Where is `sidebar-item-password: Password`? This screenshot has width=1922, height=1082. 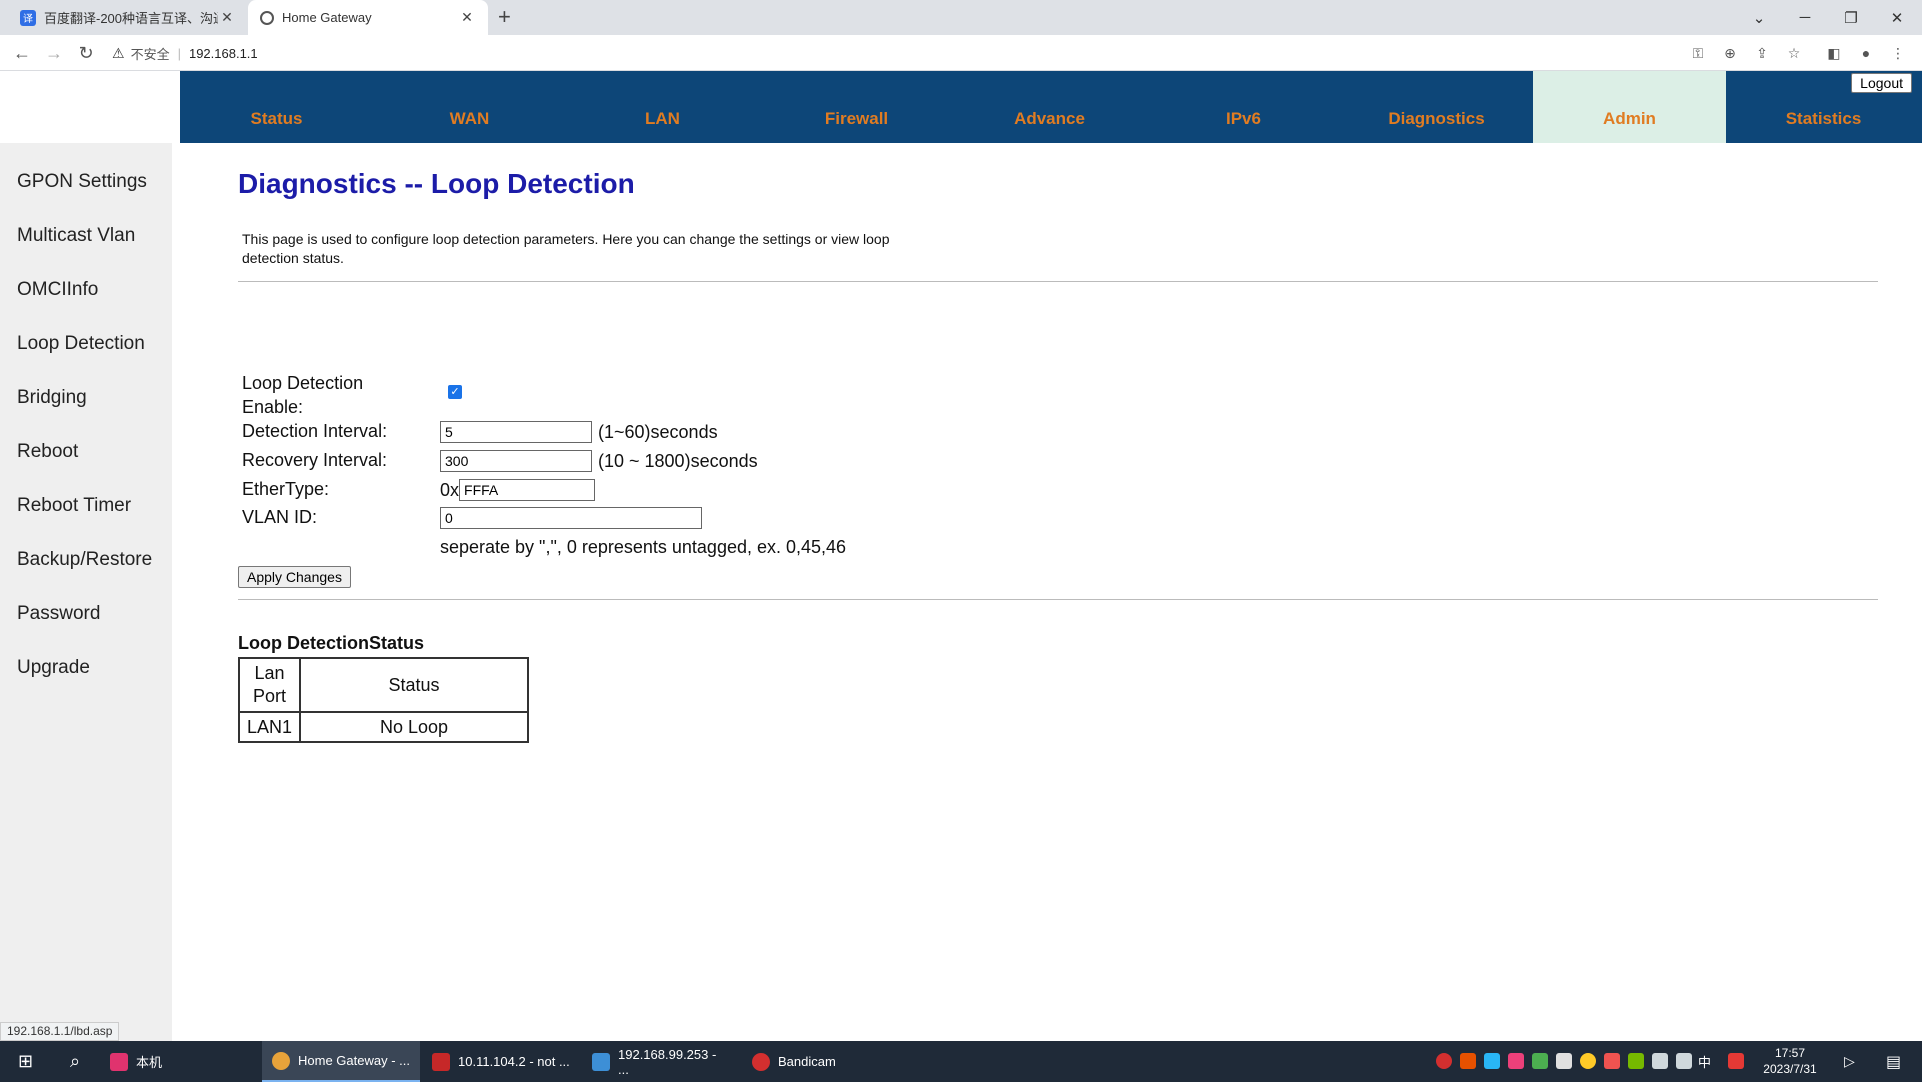
sidebar-item-password: Password is located at coordinates (76, 614).